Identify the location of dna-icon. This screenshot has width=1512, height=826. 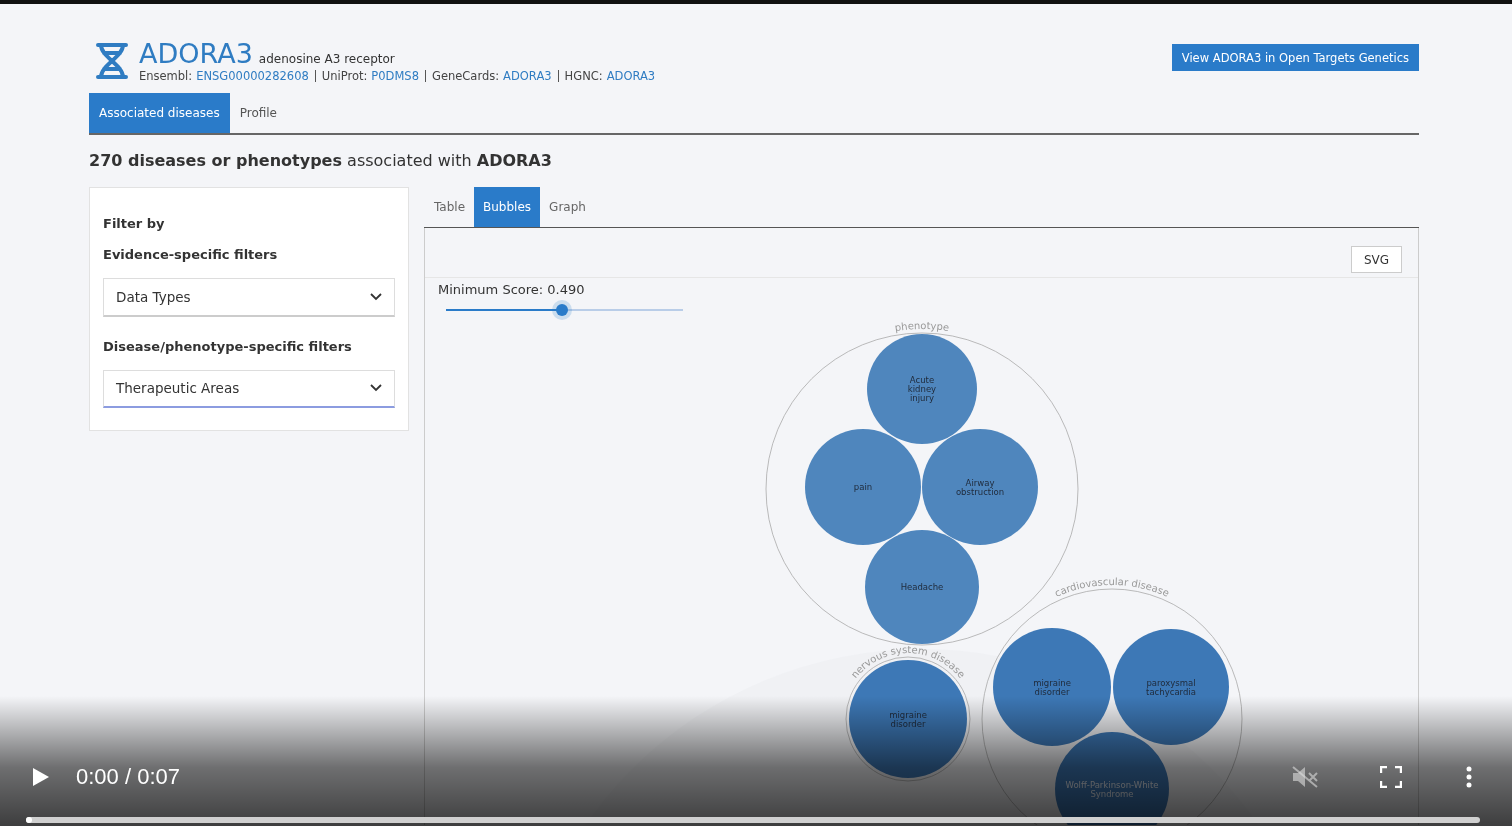
(112, 61).